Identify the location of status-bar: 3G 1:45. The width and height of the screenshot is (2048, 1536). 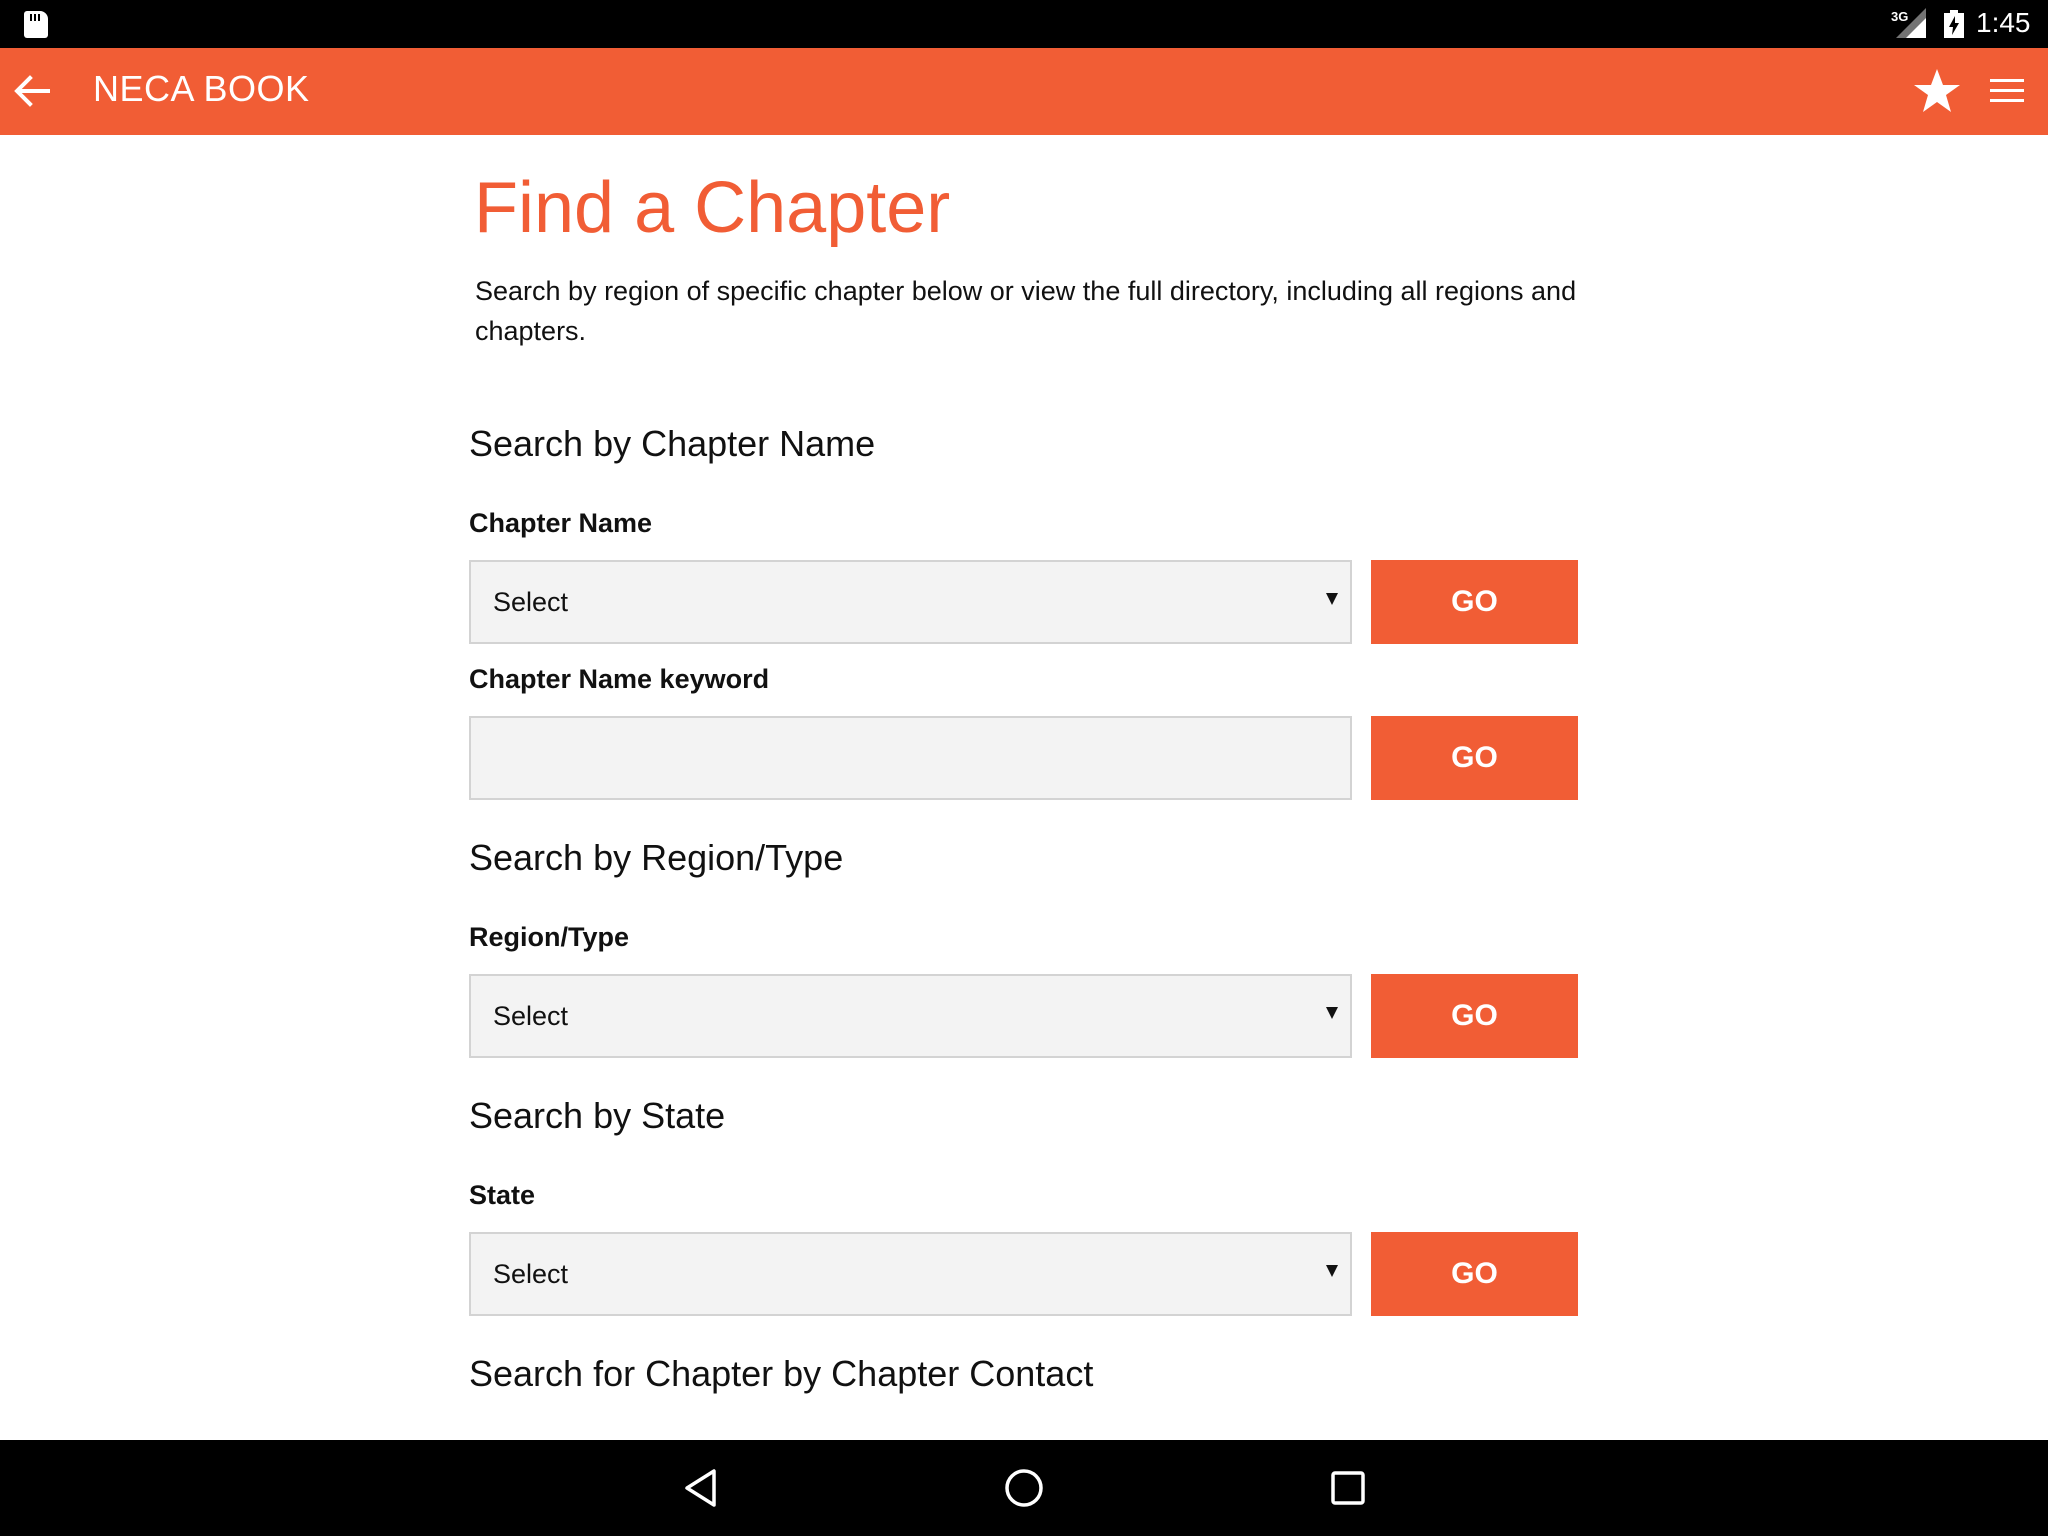
(1024, 24).